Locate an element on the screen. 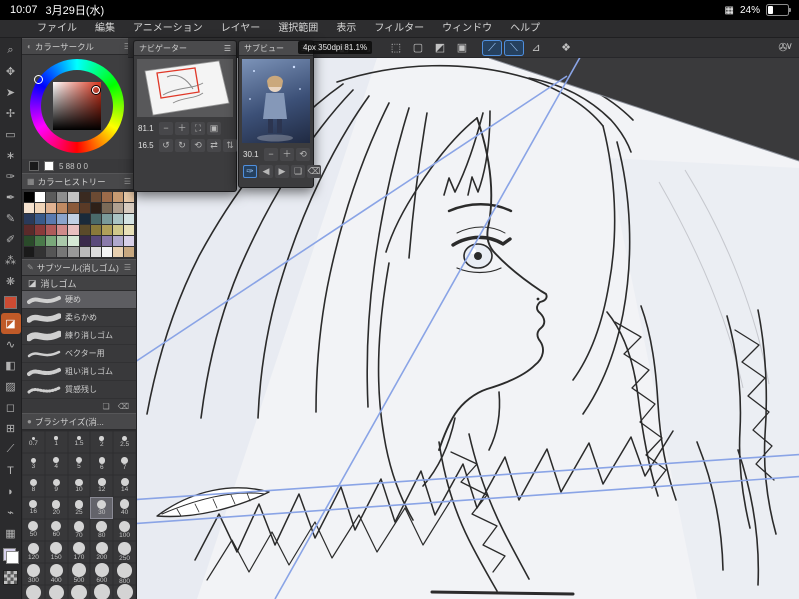  toolbar-collapse-chevron-icon: ∨ is located at coordinates (789, 46).